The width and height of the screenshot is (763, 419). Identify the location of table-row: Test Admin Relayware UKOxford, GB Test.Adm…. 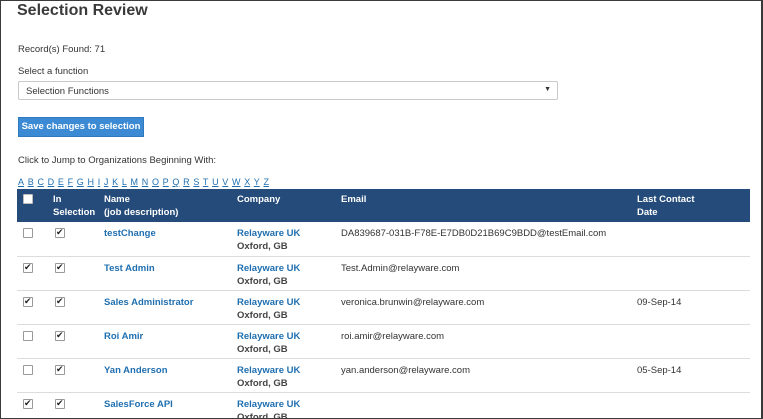
(383, 273).